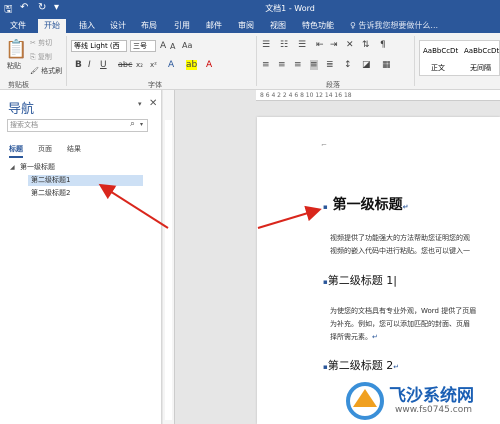 This screenshot has height=424, width=500. I want to click on change-case-icon: Aa, so click(187, 45).